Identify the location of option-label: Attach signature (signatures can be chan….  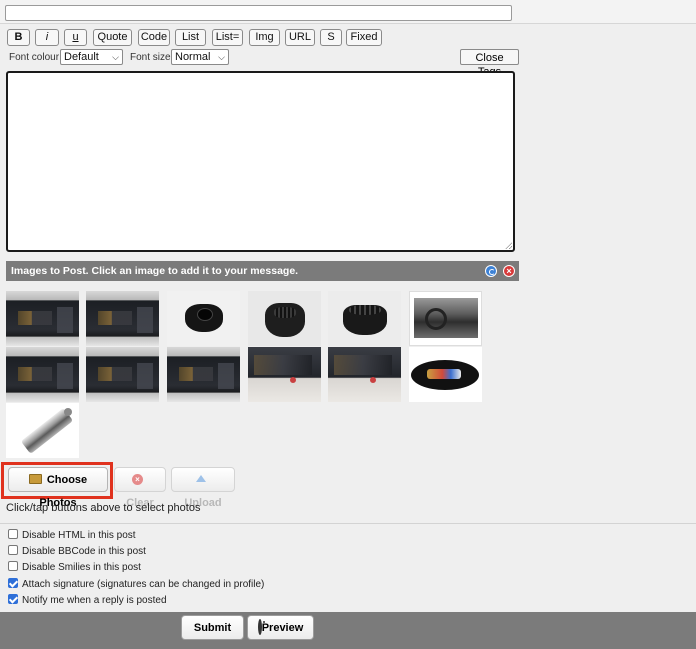
(143, 584).